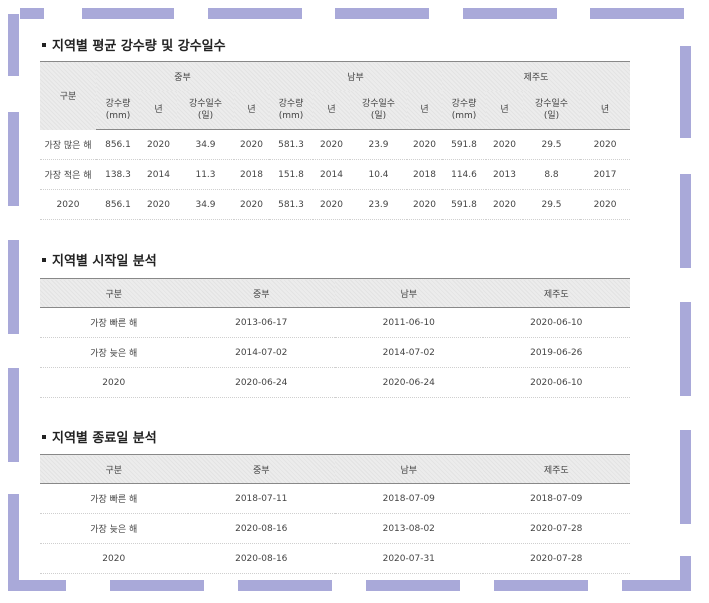  I want to click on header-region: 중부, so click(182, 76).